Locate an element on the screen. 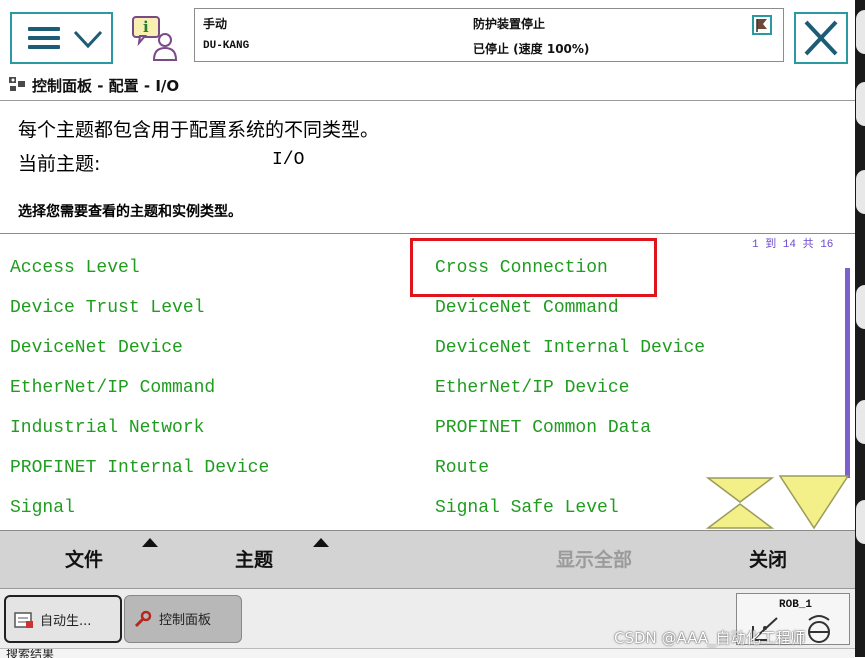  list-item-devicenet-device: DeviceNet Device is located at coordinates (96, 348).